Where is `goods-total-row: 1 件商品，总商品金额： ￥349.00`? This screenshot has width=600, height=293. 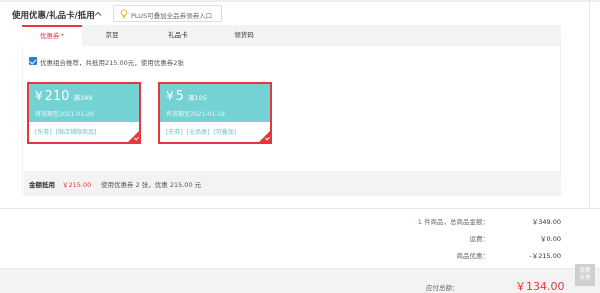
goods-total-row: 1 件商品，总商品金额： ￥349.00 is located at coordinates (470, 222).